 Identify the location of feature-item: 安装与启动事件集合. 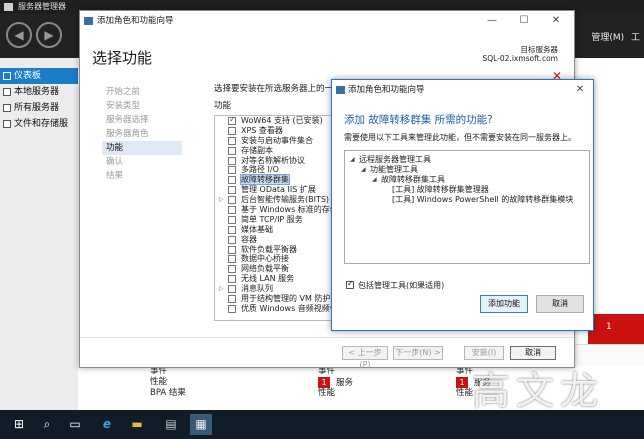
(273, 141).